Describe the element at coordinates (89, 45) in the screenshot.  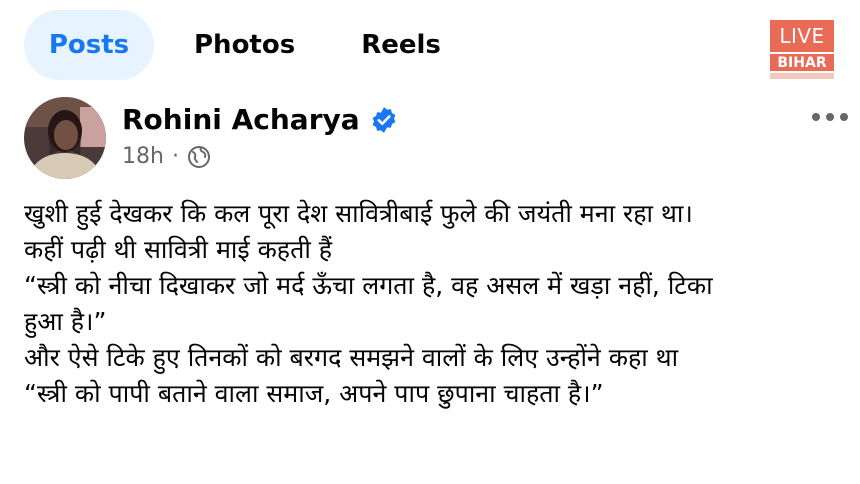
I see `tab-posts: Posts` at that location.